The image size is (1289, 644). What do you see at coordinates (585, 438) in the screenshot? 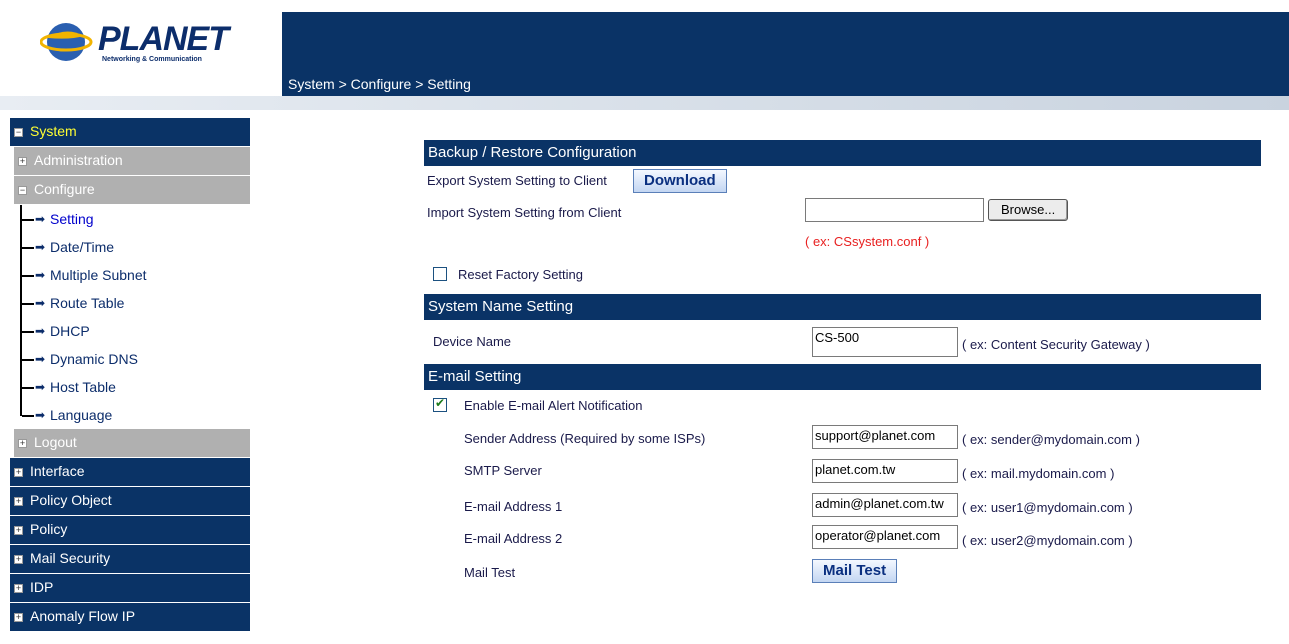
I see `sender-label: Sender Address (Required by some ISPs)` at bounding box center [585, 438].